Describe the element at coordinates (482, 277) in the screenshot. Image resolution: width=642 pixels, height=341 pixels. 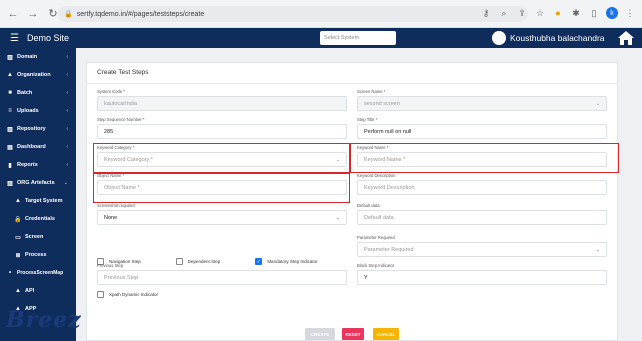
I see `block-step-input: Y` at that location.